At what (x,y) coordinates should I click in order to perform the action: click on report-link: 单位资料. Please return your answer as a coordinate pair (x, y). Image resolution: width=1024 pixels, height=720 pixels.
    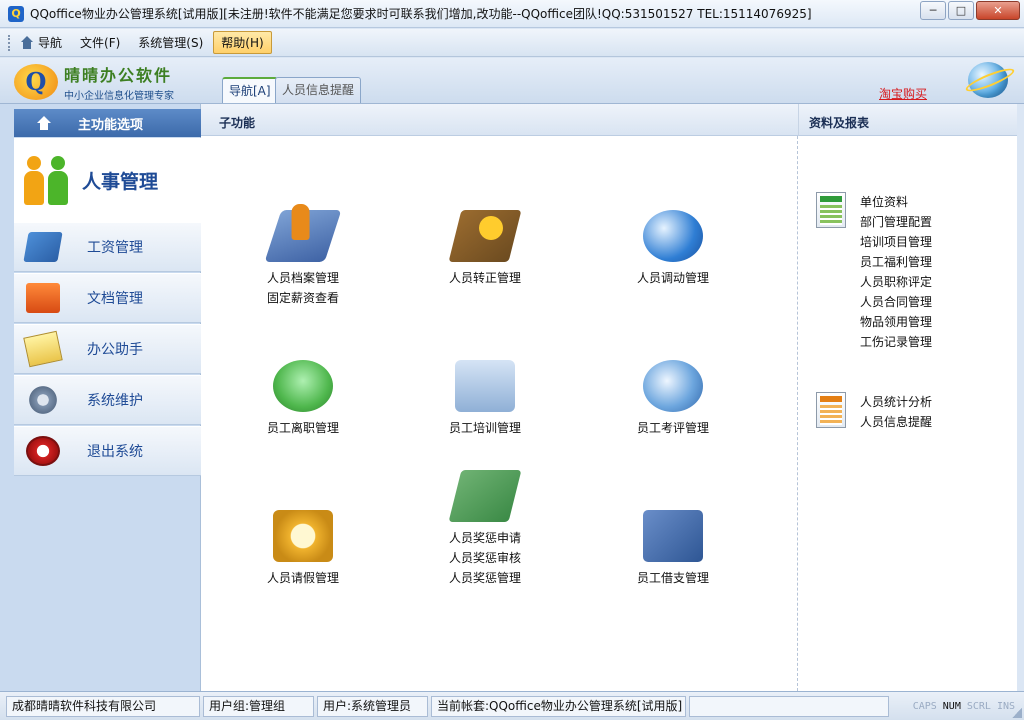
    Looking at the image, I should click on (896, 202).